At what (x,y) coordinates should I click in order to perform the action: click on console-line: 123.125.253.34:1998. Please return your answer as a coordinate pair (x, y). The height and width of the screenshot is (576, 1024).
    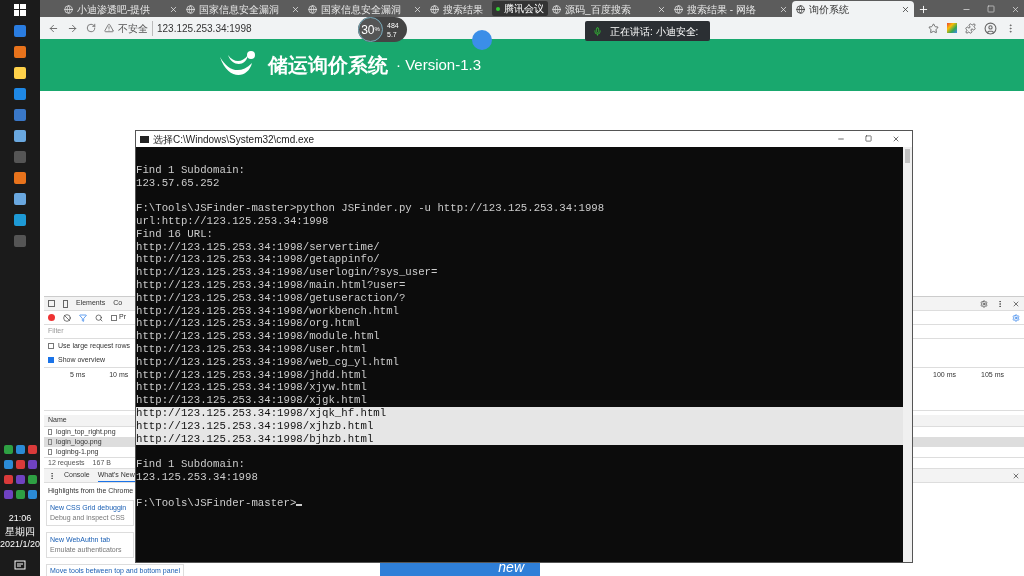
    Looking at the image, I should click on (197, 477).